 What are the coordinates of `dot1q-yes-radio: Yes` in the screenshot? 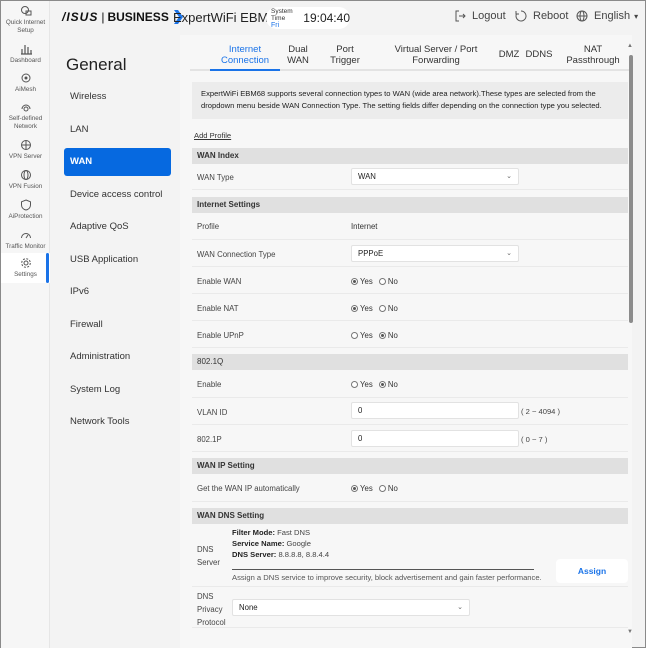 It's located at (362, 384).